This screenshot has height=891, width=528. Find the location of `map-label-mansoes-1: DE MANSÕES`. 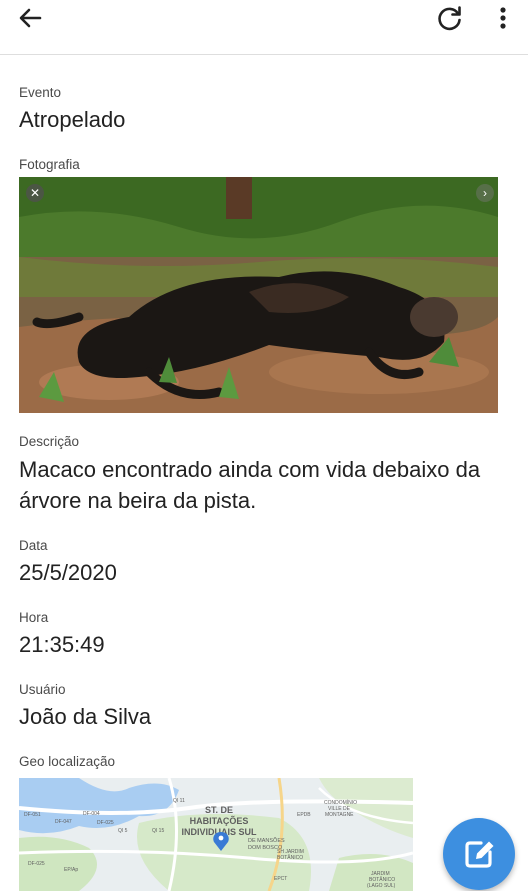

map-label-mansoes-1: DE MANSÕES is located at coordinates (266, 840).